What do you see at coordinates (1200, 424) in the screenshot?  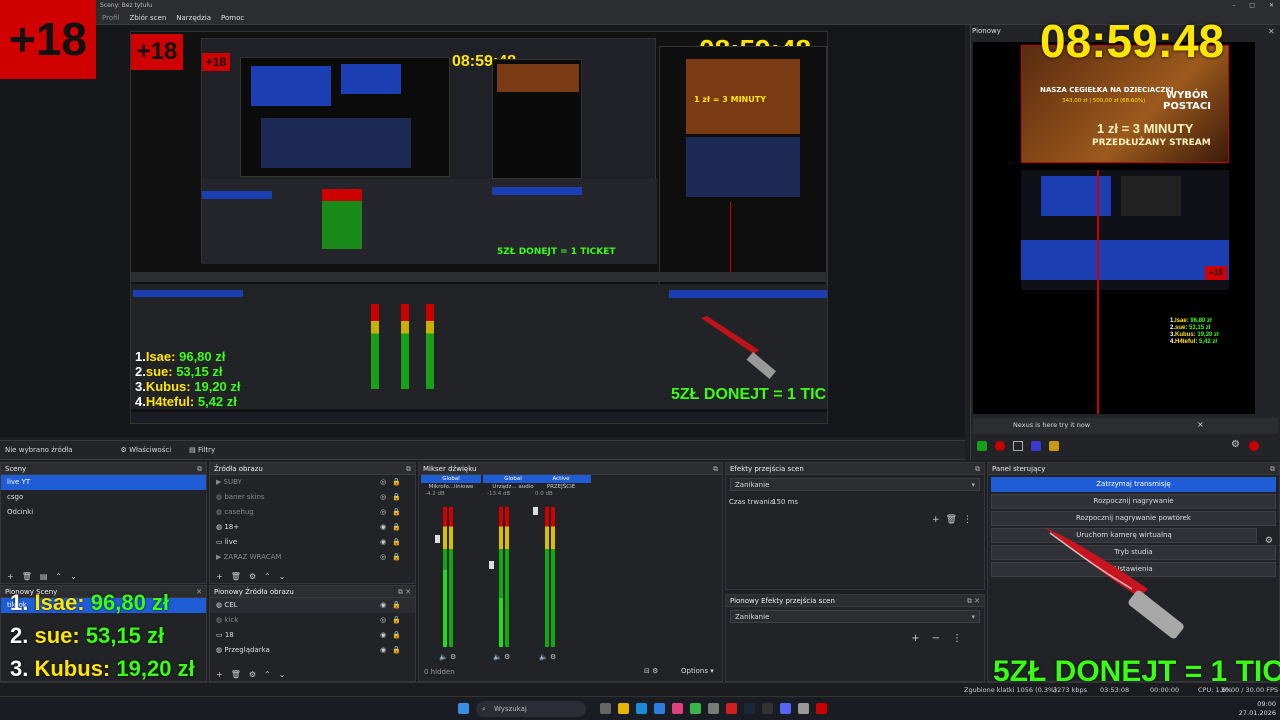 I see `nexus-close-button: ×` at bounding box center [1200, 424].